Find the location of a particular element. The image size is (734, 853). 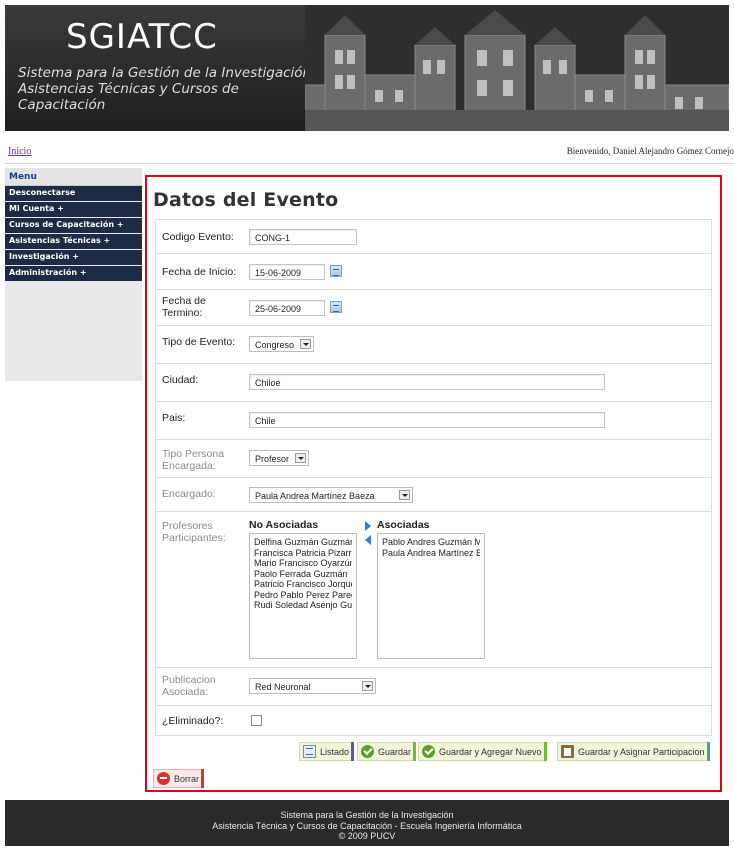

list-item: Francisca Patricia Pizarro is located at coordinates (303, 553).